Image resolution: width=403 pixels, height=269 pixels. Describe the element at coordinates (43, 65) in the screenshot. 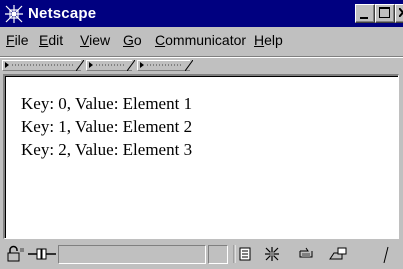

I see `navigation-toolbar-grippy` at that location.